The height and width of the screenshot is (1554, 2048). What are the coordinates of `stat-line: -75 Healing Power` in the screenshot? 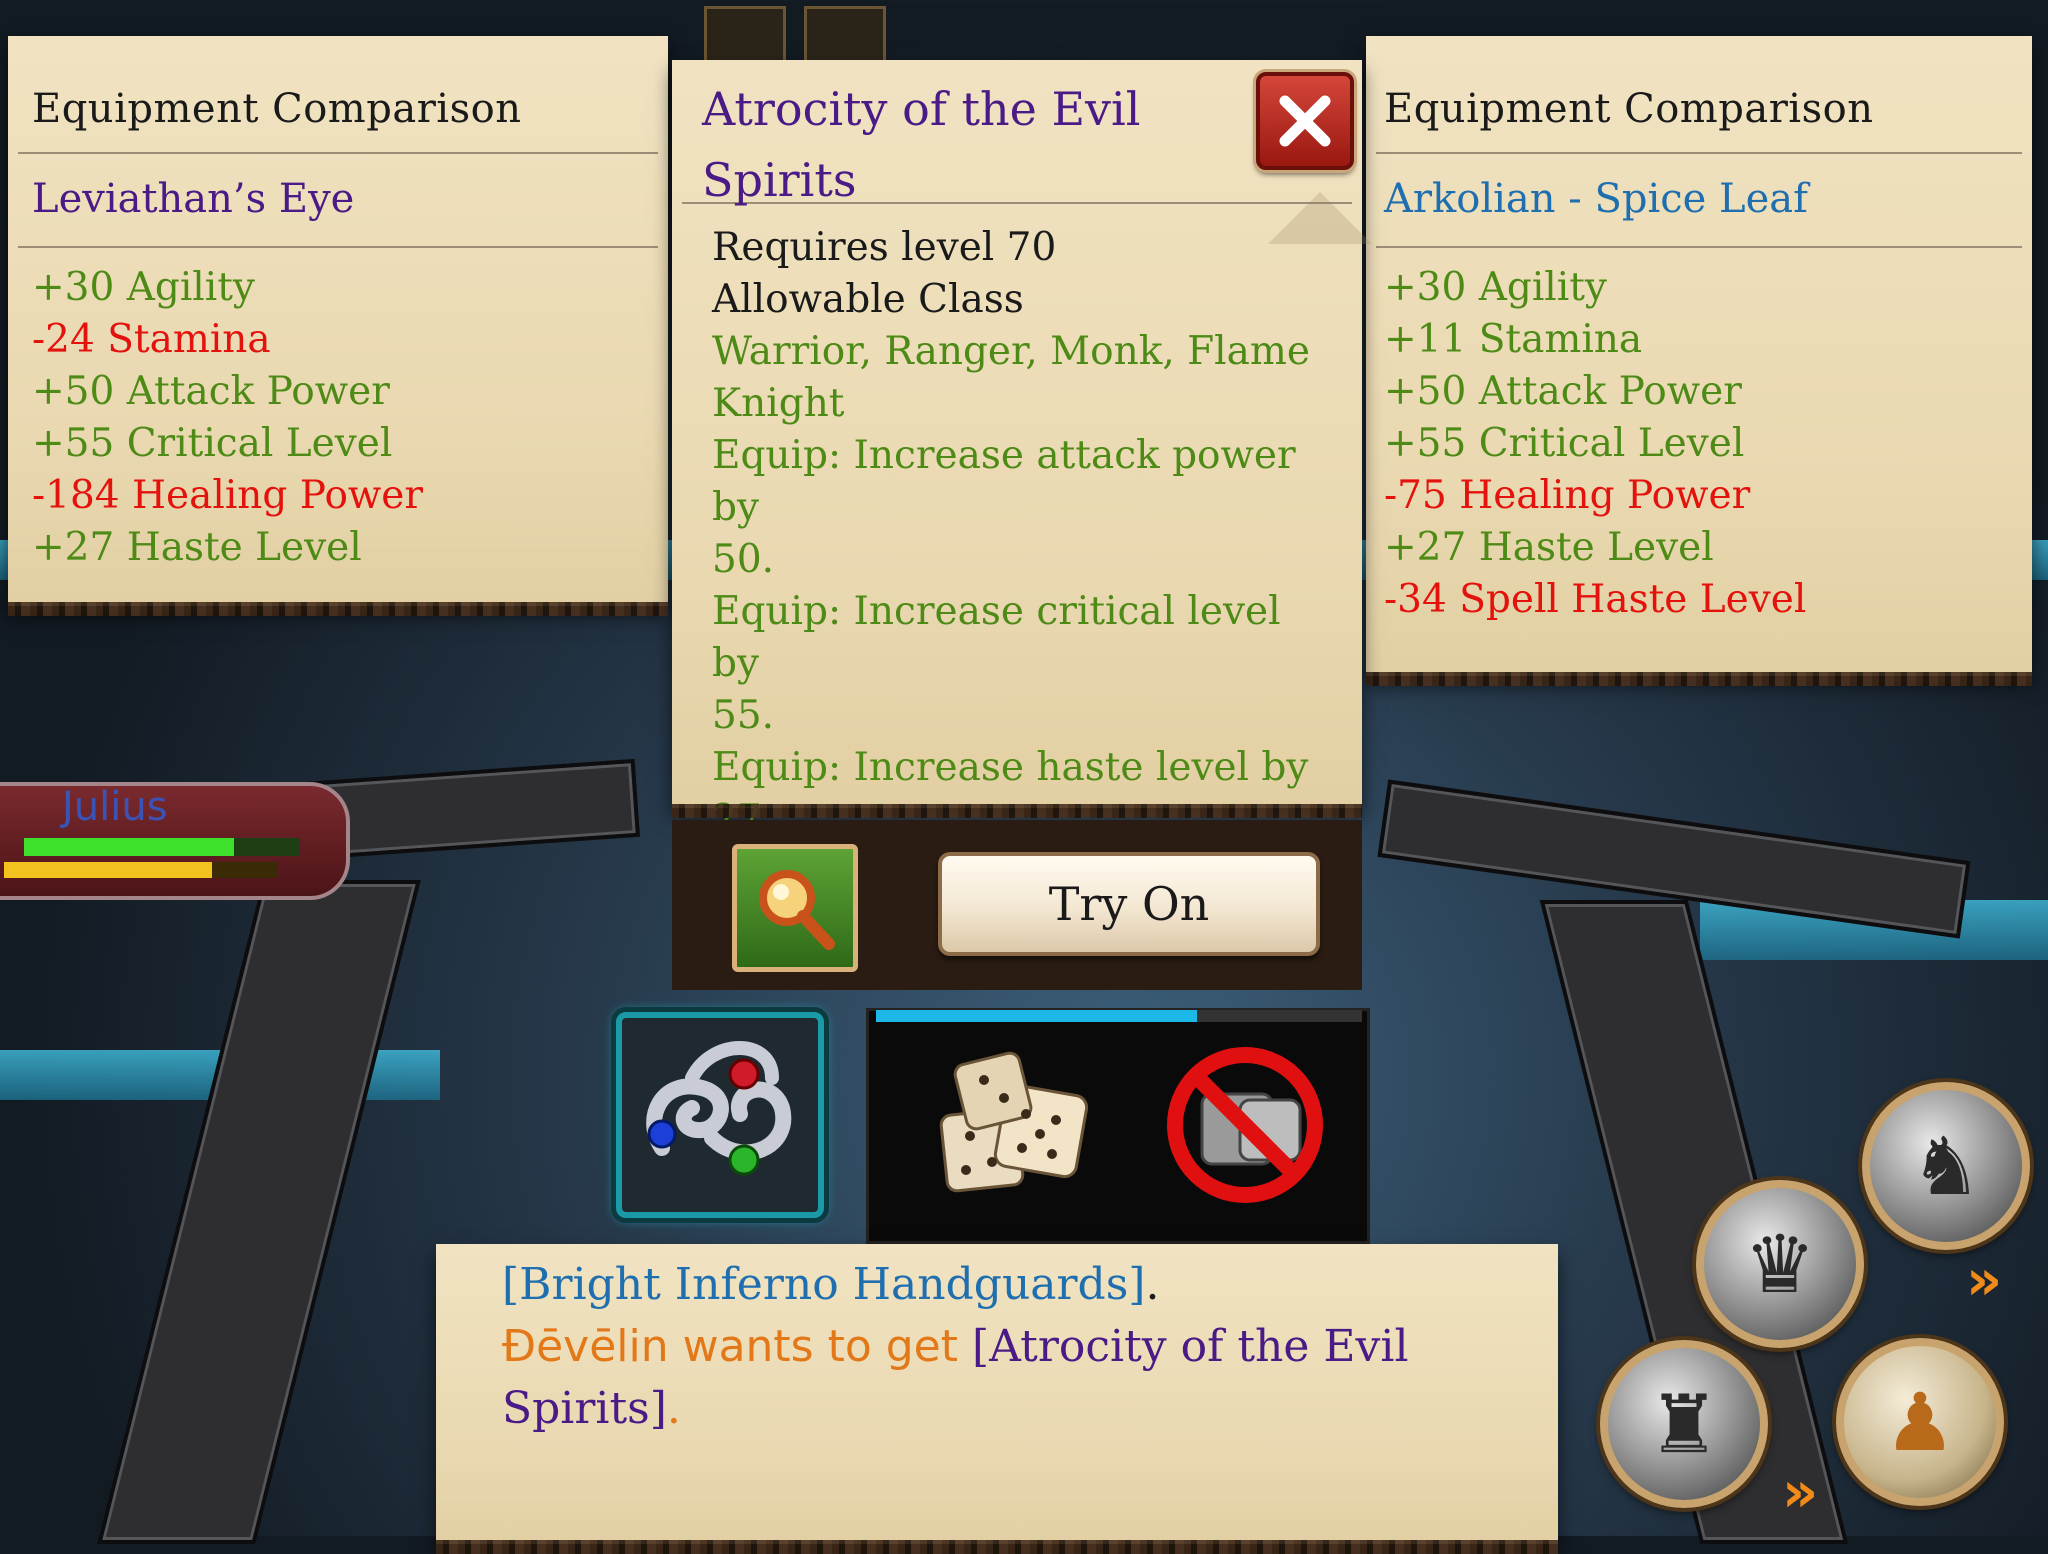 It's located at (1567, 495).